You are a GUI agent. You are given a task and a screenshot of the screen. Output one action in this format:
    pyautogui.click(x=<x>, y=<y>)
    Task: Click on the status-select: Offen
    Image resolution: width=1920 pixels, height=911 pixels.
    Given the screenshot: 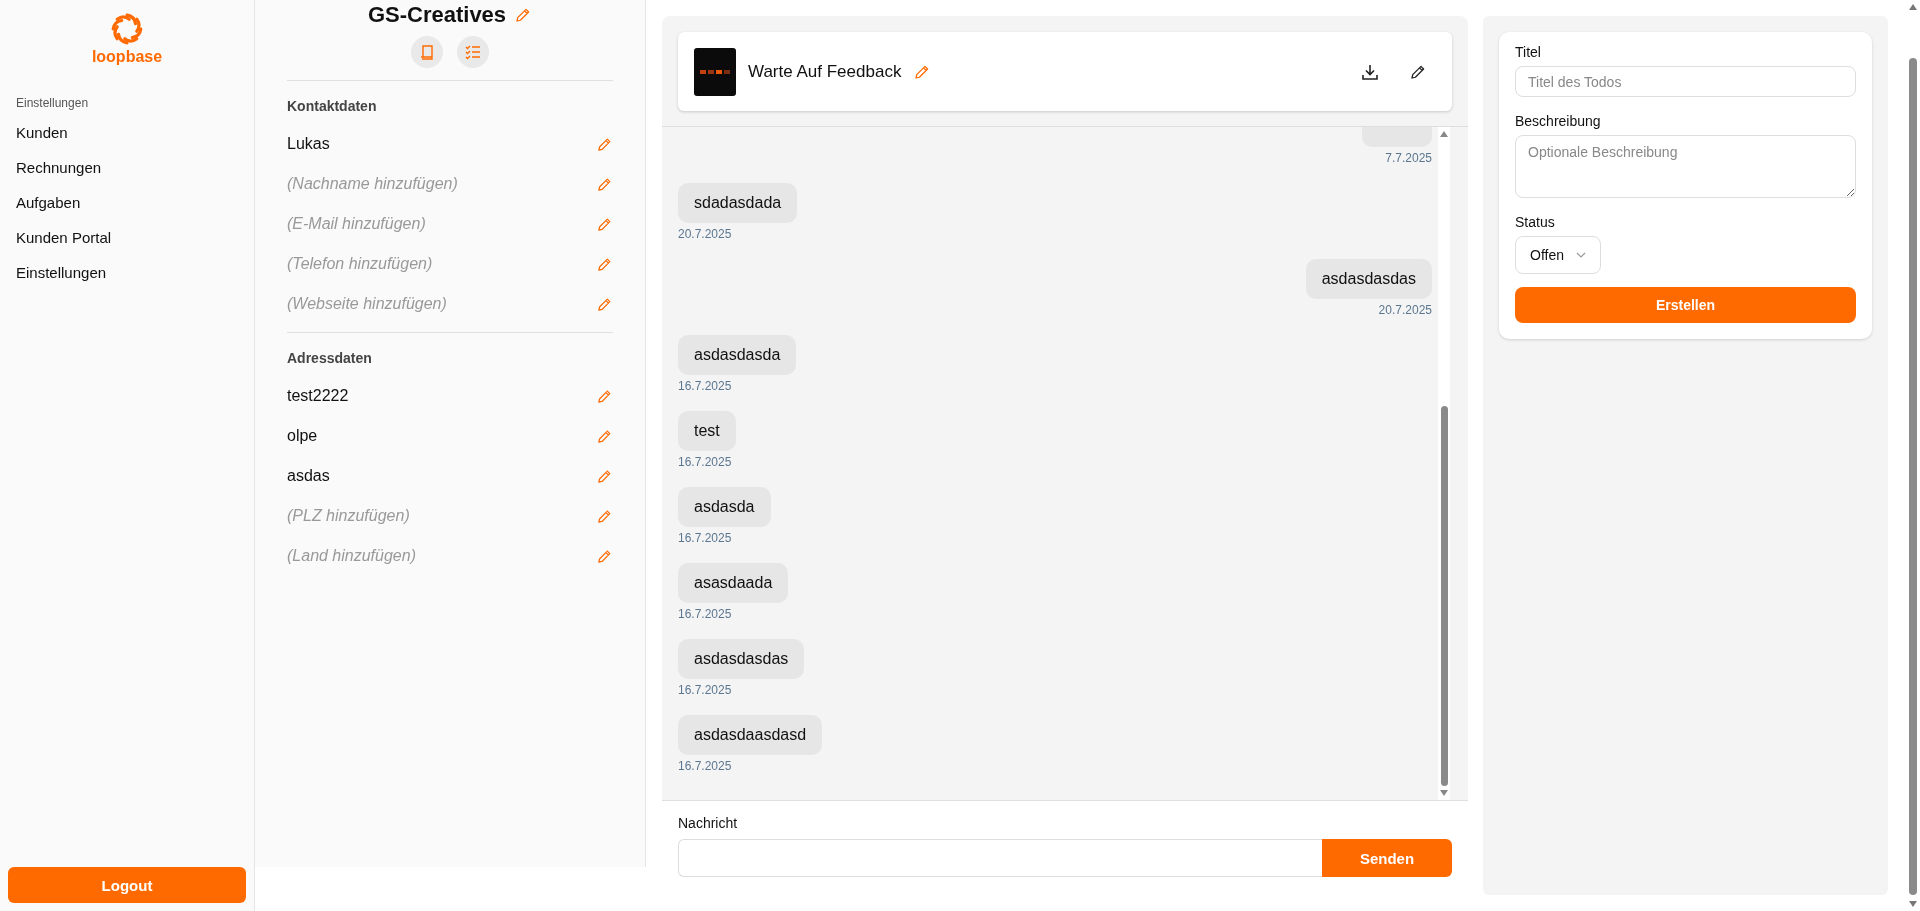 What is the action you would take?
    pyautogui.click(x=1558, y=255)
    